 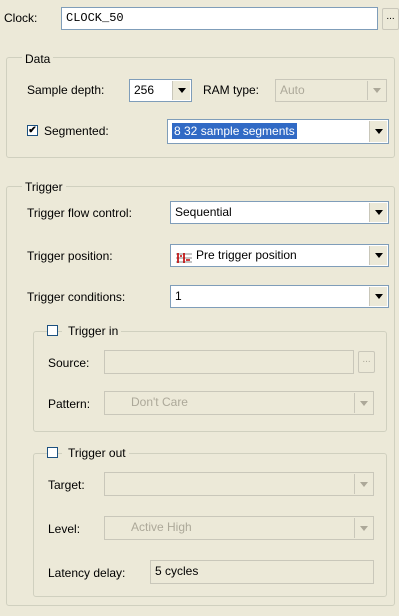 I want to click on pattern-label: Pattern:, so click(x=69, y=404).